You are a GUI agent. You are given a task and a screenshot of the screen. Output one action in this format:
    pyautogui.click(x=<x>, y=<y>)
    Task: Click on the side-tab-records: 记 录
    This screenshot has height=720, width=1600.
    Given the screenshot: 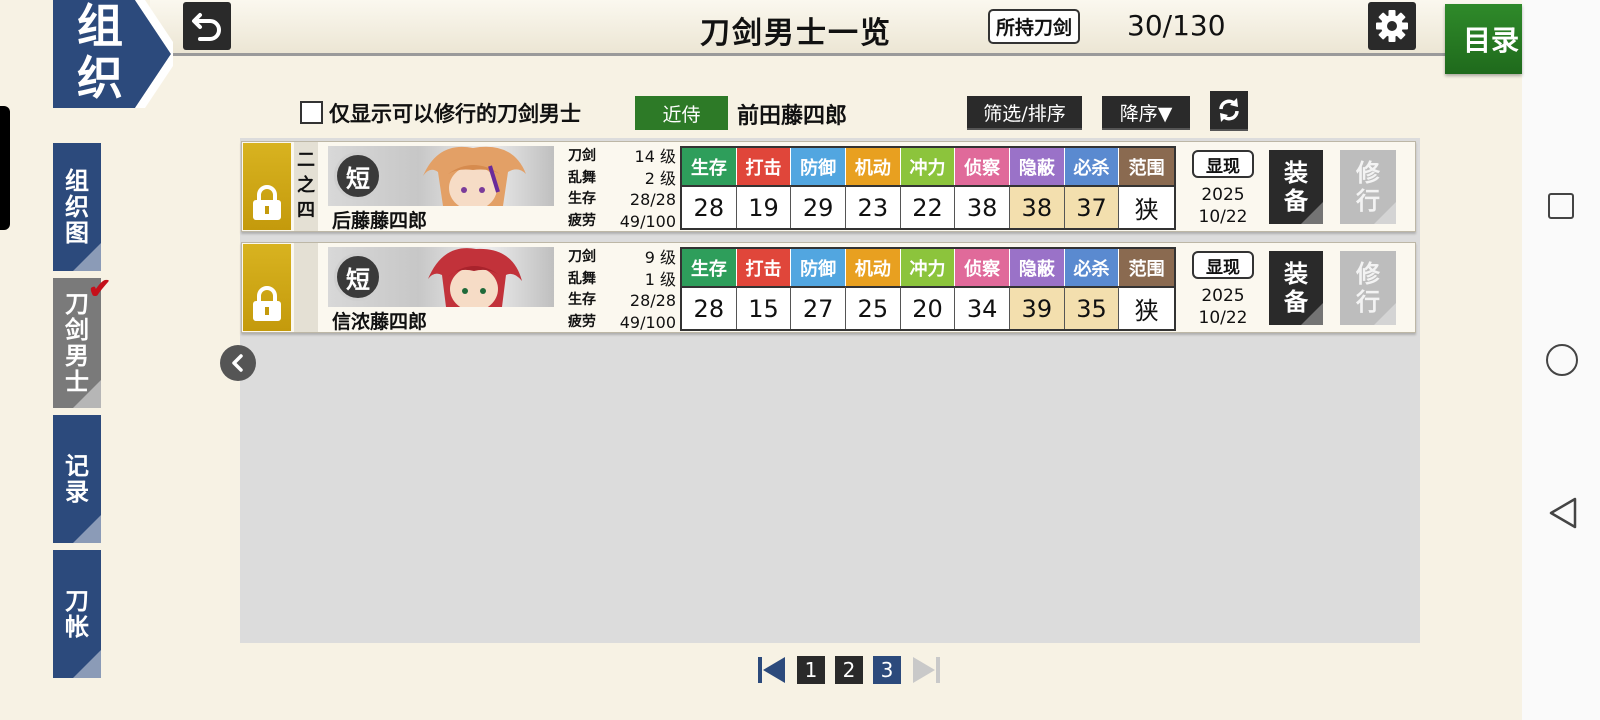 What is the action you would take?
    pyautogui.click(x=77, y=479)
    